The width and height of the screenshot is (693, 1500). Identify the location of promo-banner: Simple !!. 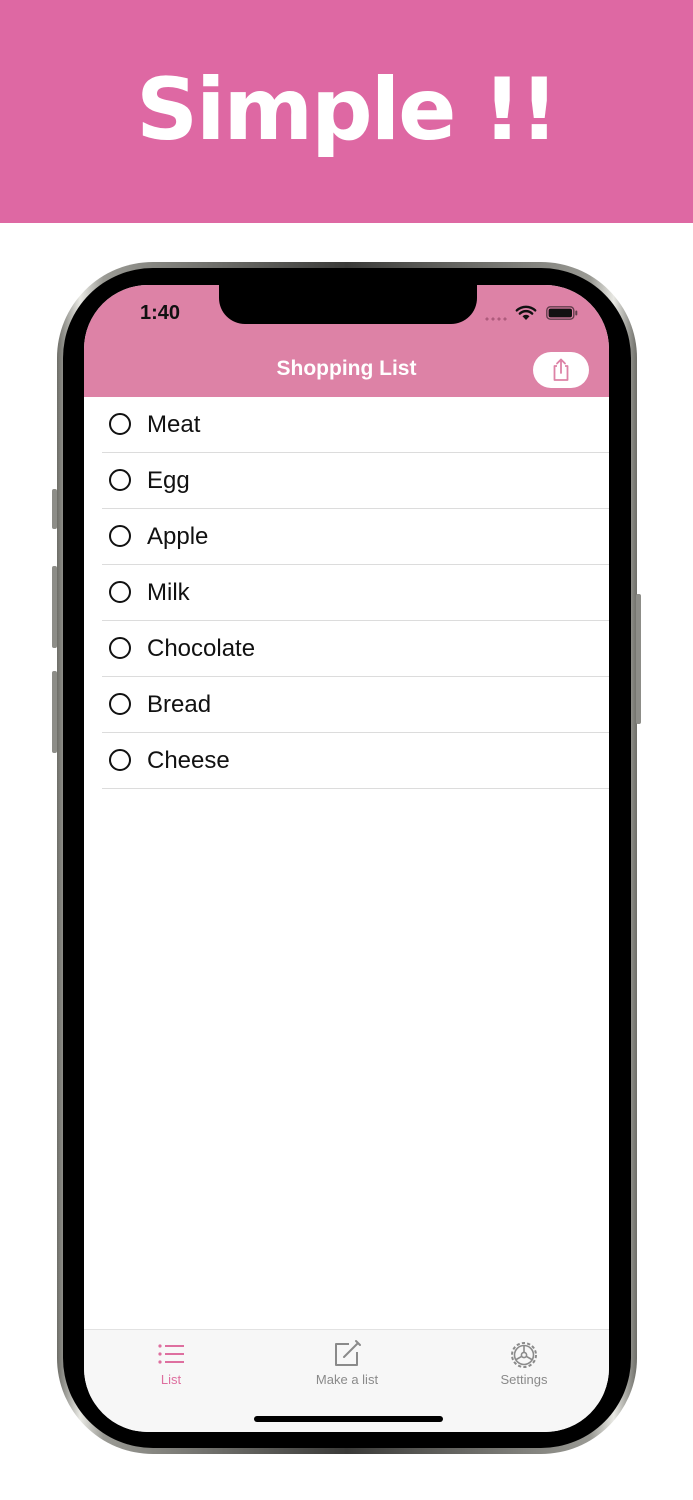
(346, 111).